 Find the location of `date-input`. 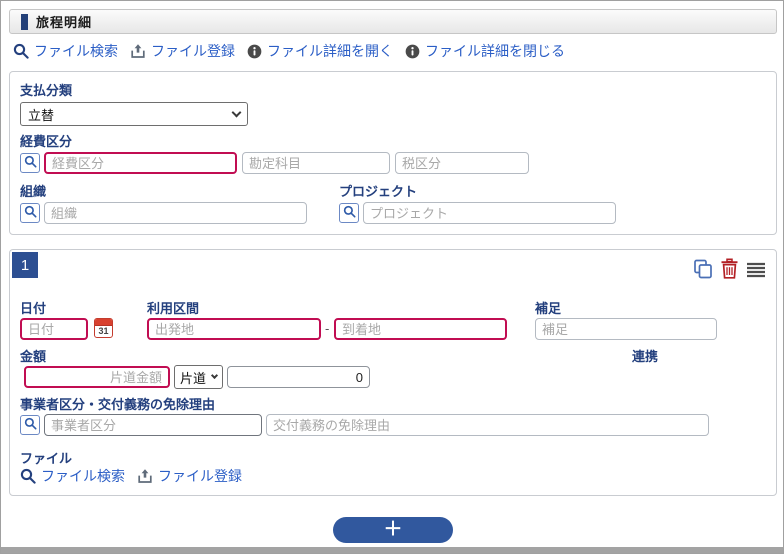

date-input is located at coordinates (54, 329).